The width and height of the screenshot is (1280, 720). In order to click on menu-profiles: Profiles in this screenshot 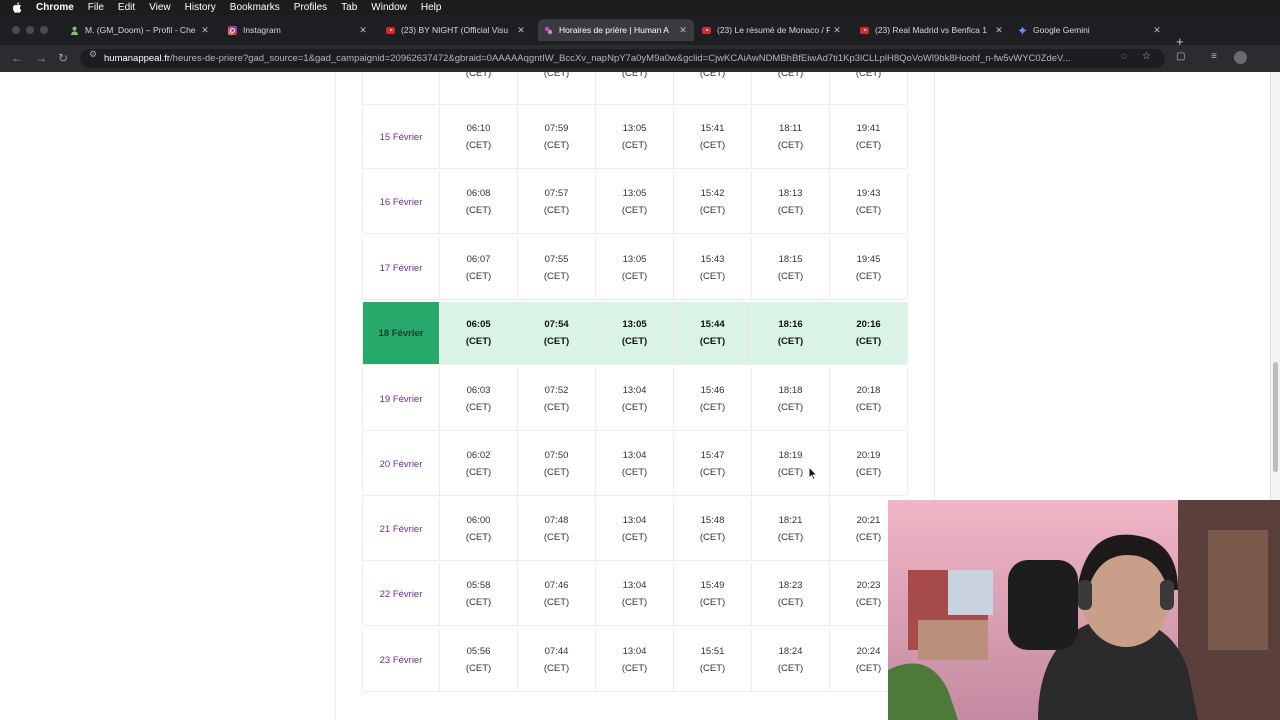, I will do `click(310, 7)`.